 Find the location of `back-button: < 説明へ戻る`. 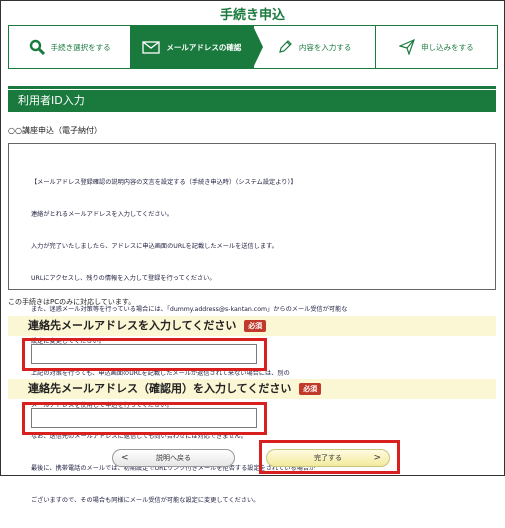

back-button: < 説明へ戻る is located at coordinates (173, 458).